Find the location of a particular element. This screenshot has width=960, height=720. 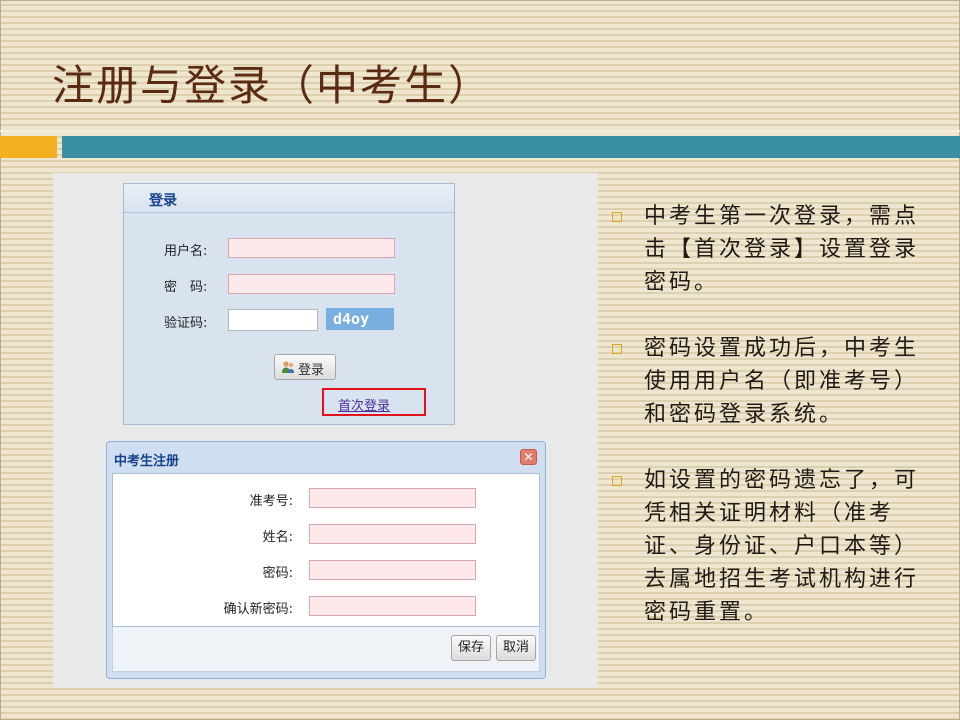

title-divider-line is located at coordinates (480, 131).